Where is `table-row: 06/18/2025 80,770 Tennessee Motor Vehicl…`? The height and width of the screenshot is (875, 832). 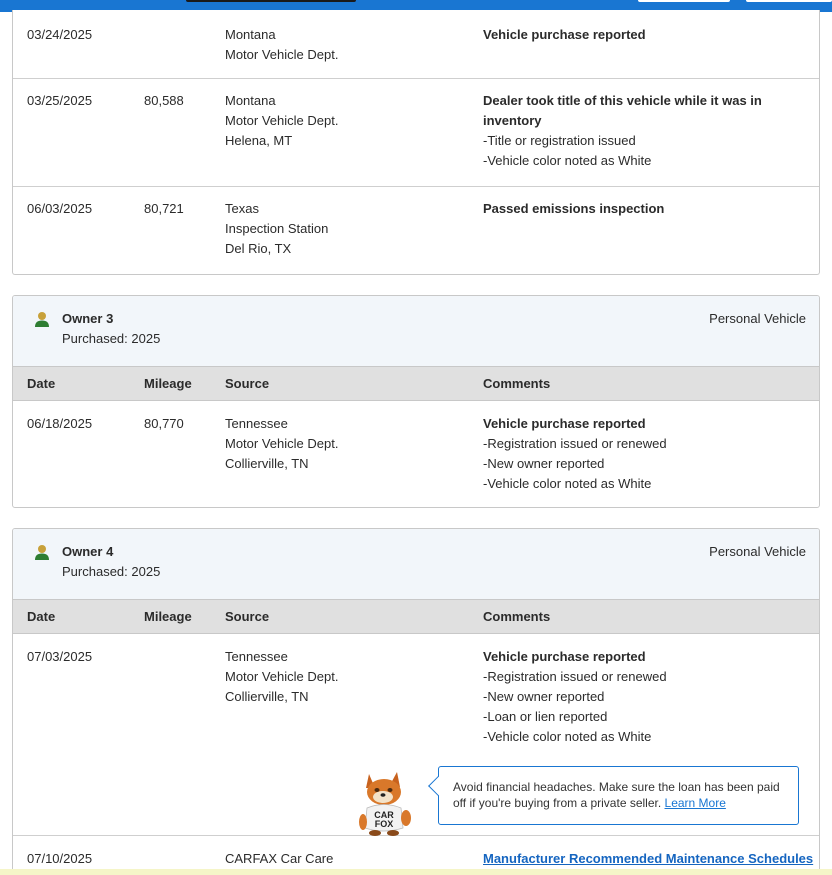
table-row: 06/18/2025 80,770 Tennessee Motor Vehicl… is located at coordinates (416, 454).